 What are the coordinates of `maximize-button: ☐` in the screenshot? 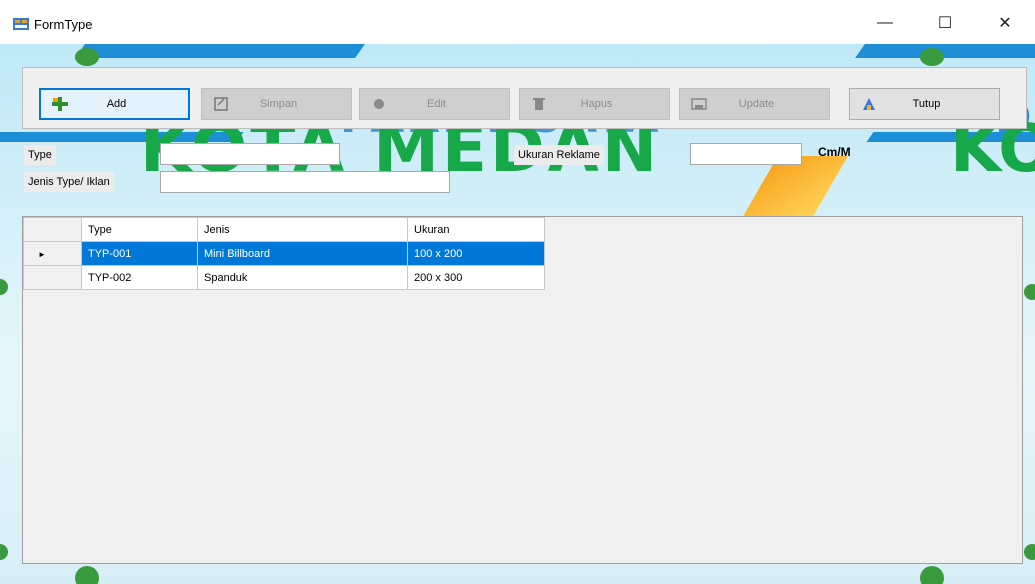 It's located at (945, 23).